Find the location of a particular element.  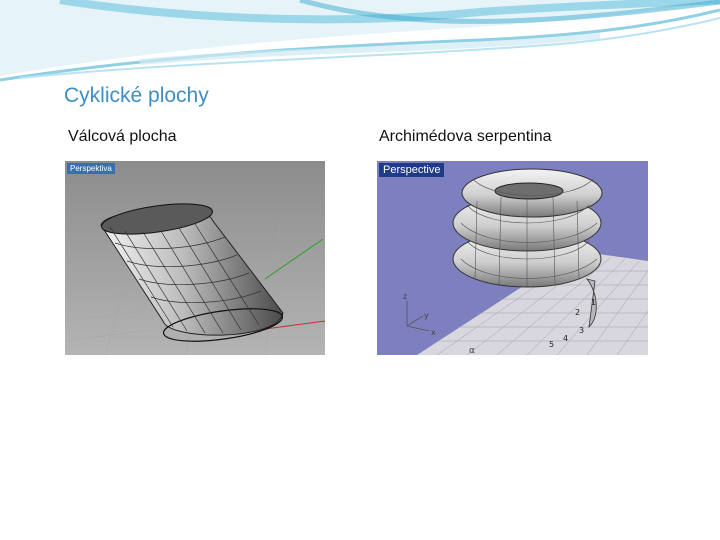

serpentine-render: z y x α 1 2 3 4 5 is located at coordinates (512, 258).